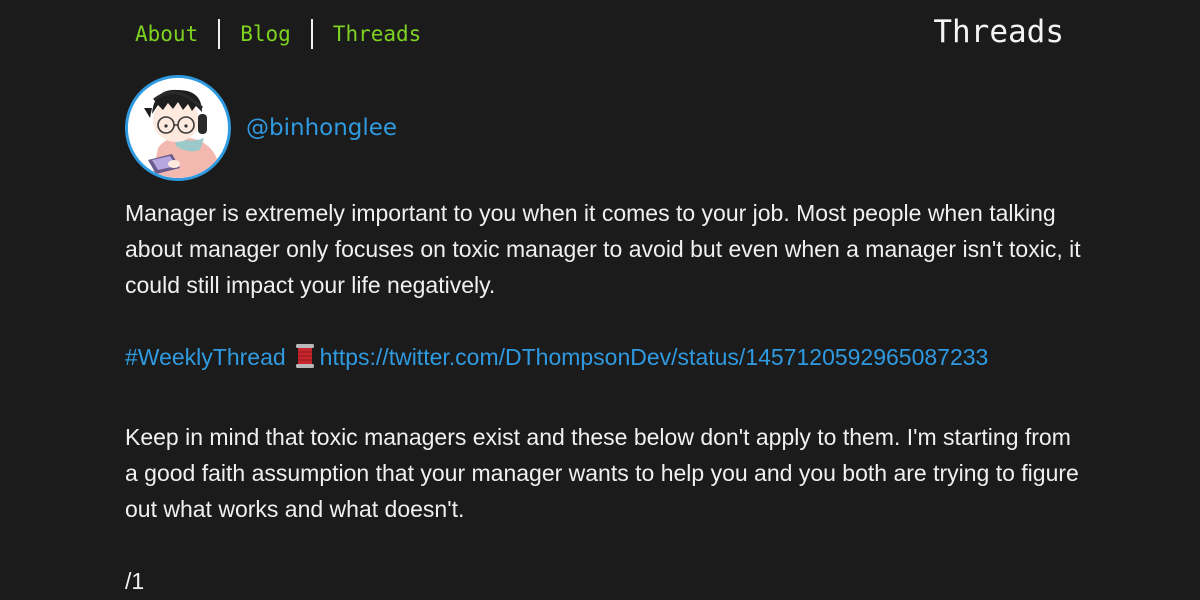  I want to click on profile-header: @binhonglee, so click(261, 128).